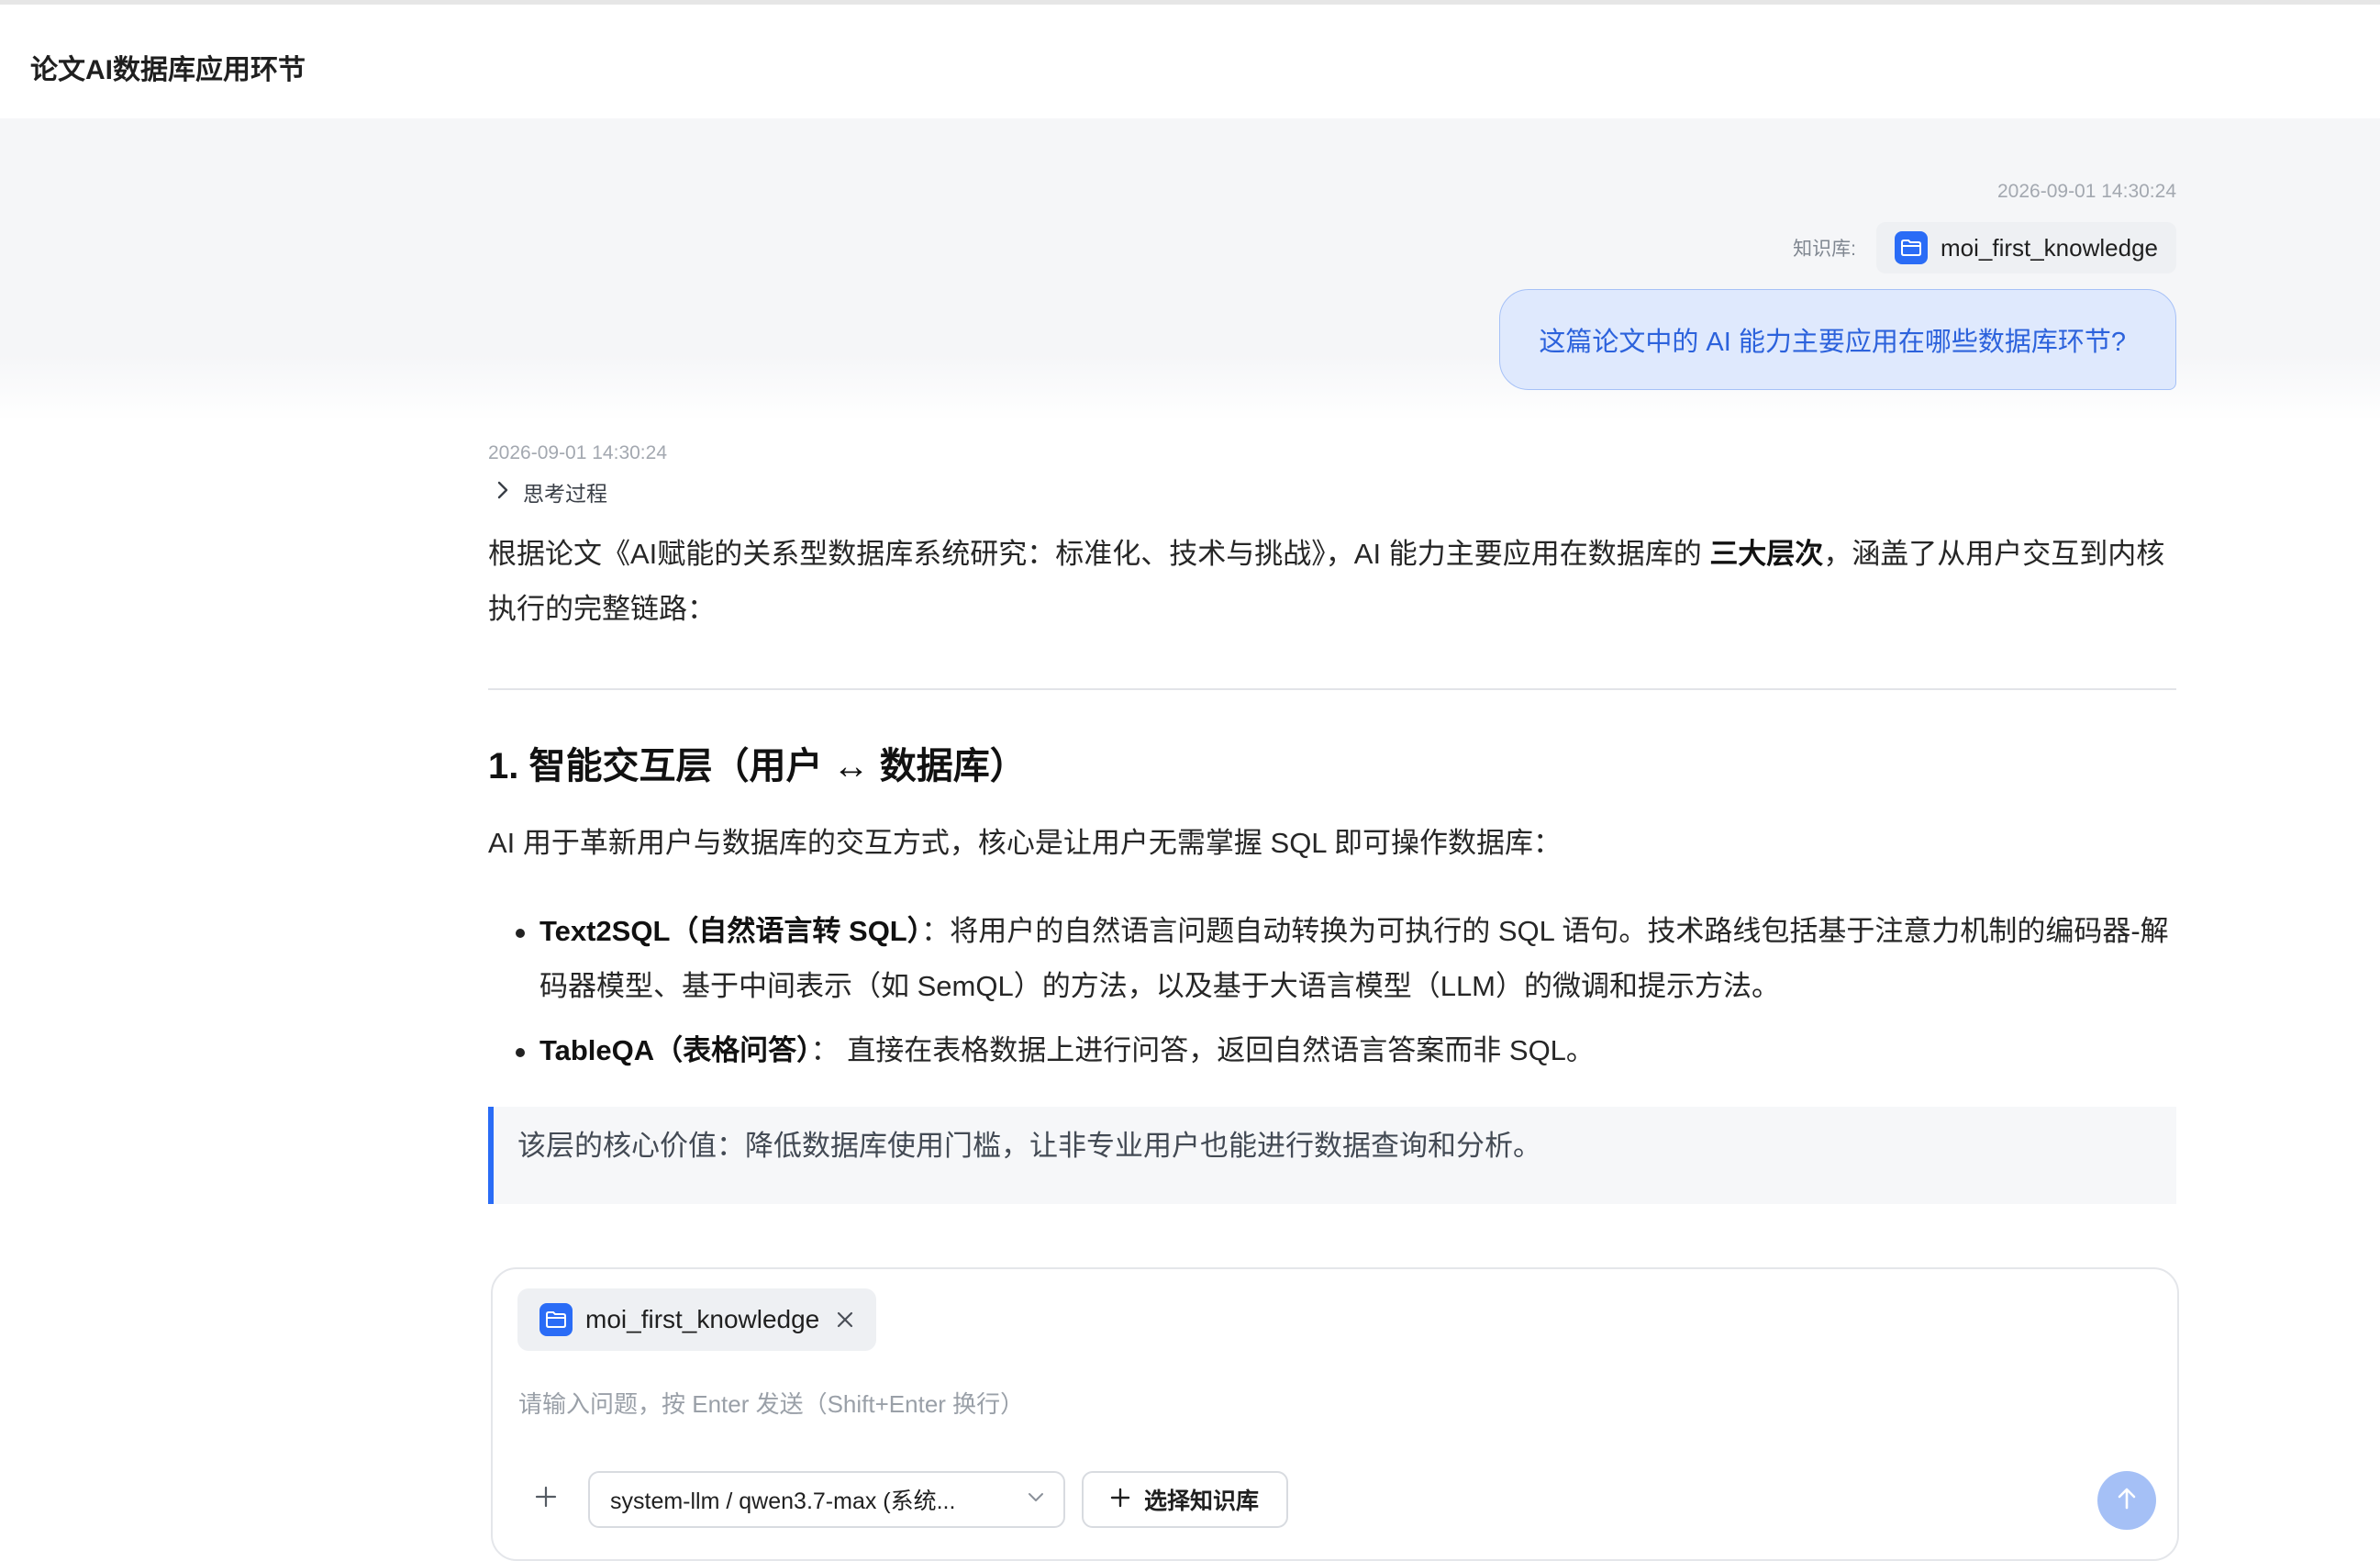 Image resolution: width=2380 pixels, height=1561 pixels. What do you see at coordinates (168, 70) in the screenshot?
I see `conversation-title: 论文AI数据库应用环节` at bounding box center [168, 70].